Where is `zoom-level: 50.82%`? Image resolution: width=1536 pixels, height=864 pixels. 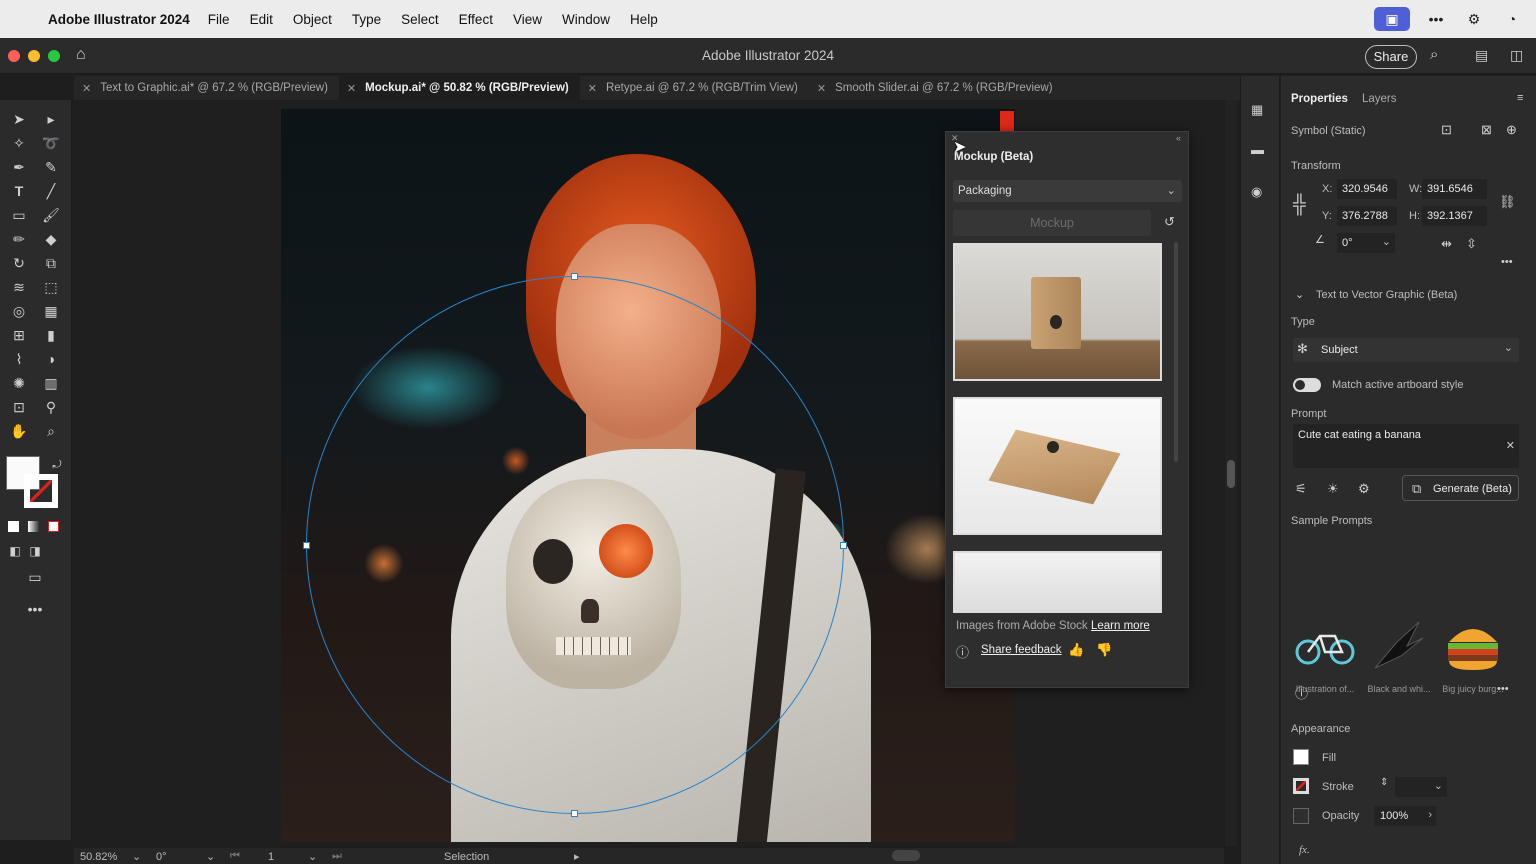
zoom-level: 50.82% is located at coordinates (98, 857).